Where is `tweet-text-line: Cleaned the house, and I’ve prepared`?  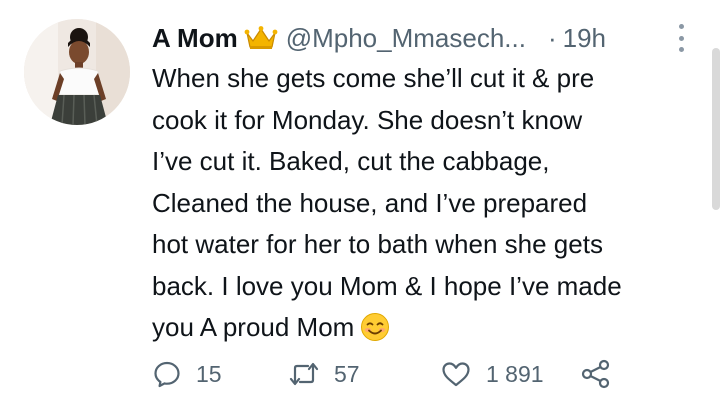 tweet-text-line: Cleaned the house, and I’ve prepared is located at coordinates (370, 202).